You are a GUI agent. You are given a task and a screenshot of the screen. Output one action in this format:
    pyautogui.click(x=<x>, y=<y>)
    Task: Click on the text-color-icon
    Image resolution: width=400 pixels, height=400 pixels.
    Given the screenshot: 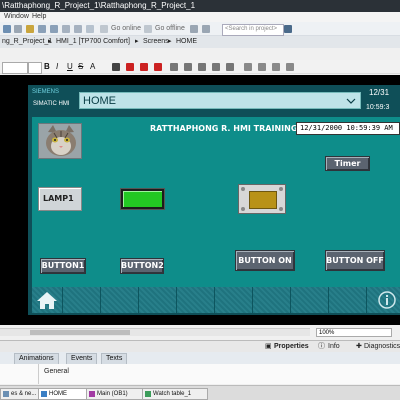 What is the action you would take?
    pyautogui.click(x=130, y=67)
    